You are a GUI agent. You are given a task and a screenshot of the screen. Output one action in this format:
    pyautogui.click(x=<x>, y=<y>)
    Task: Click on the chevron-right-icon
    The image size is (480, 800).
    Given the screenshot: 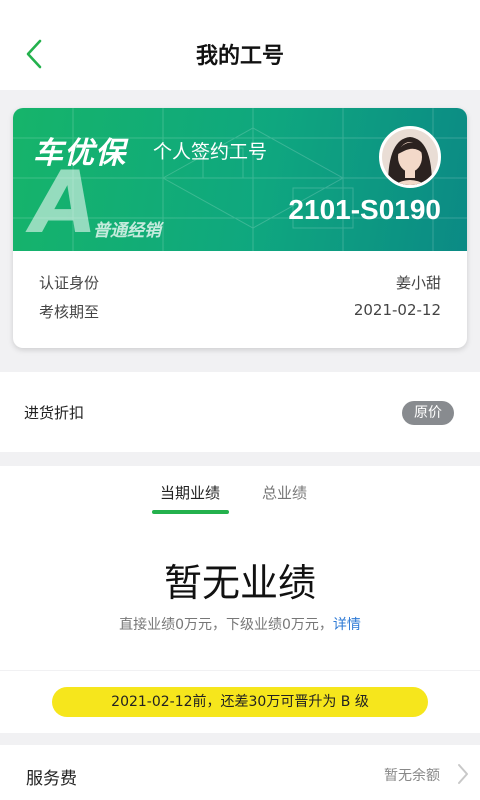 What is the action you would take?
    pyautogui.click(x=463, y=774)
    